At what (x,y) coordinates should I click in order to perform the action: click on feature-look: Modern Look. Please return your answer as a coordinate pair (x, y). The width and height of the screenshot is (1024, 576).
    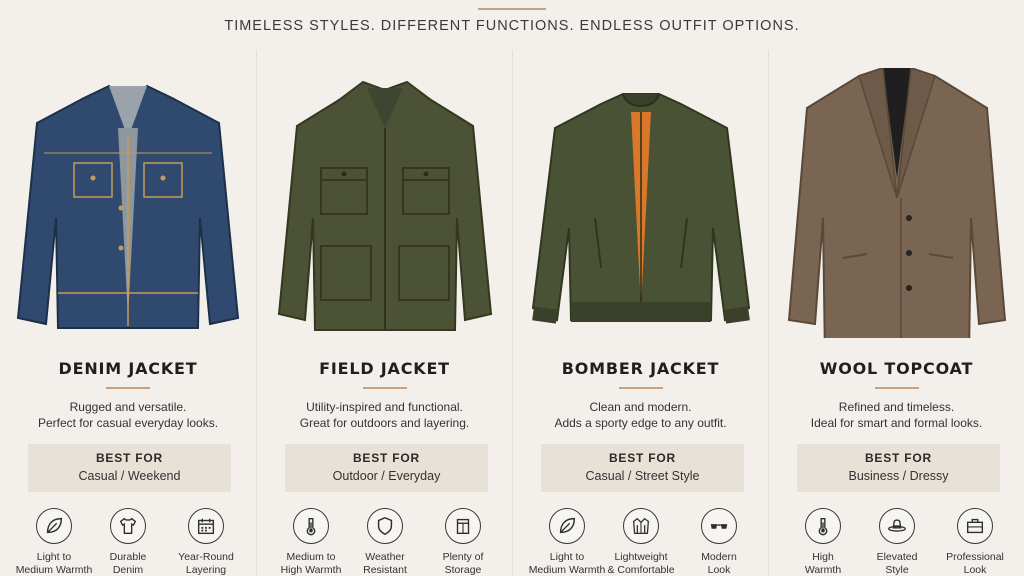
    Looking at the image, I should click on (719, 542).